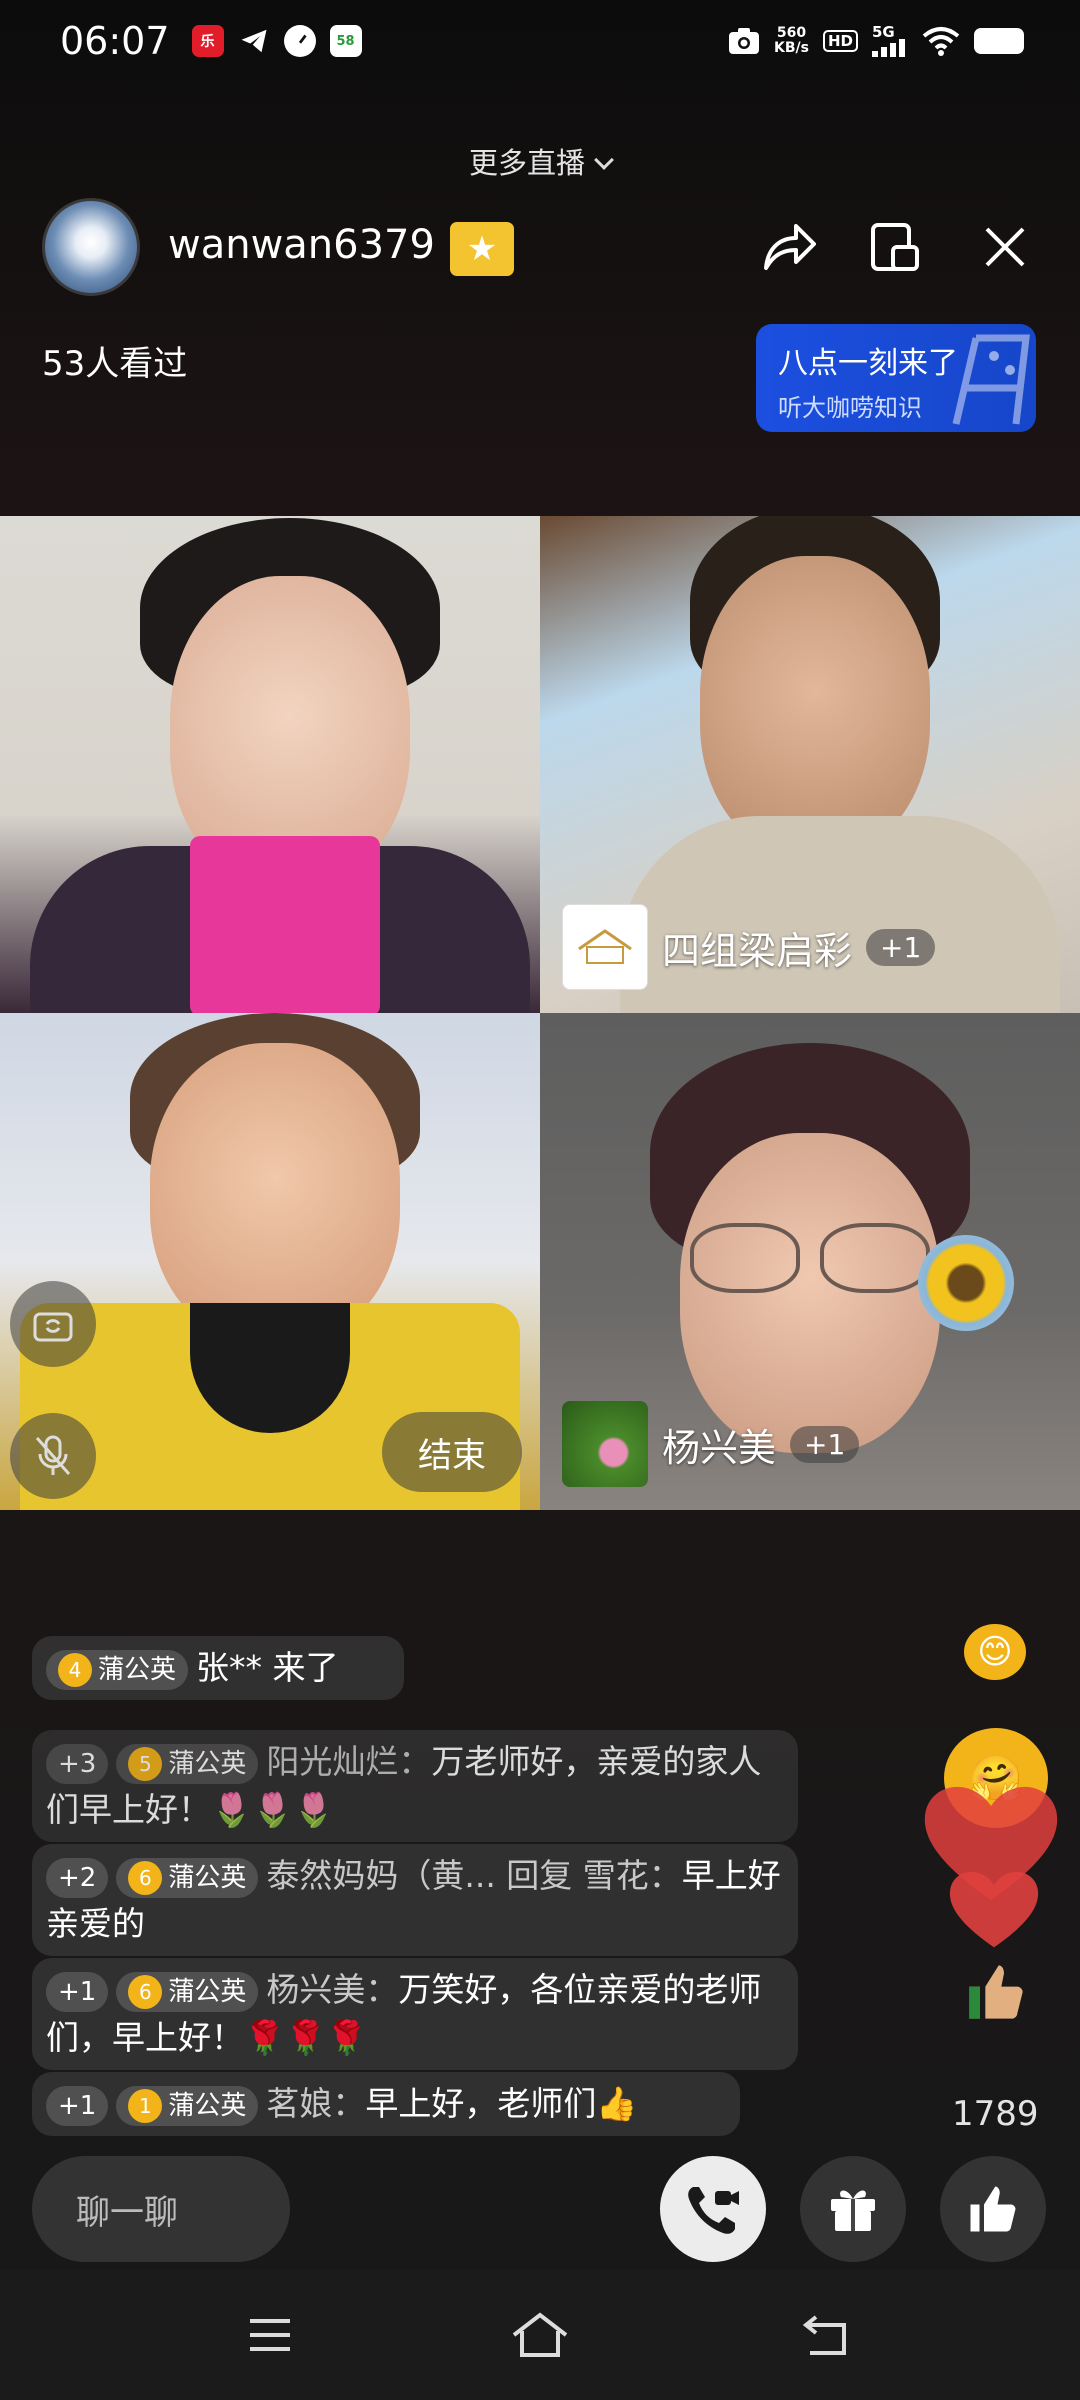  I want to click on chat-message: +1 6 蒲公英 杨兴美：万笑好，各位亲爱的老师们，早上好！🌹🌹🌹, so click(415, 2014).